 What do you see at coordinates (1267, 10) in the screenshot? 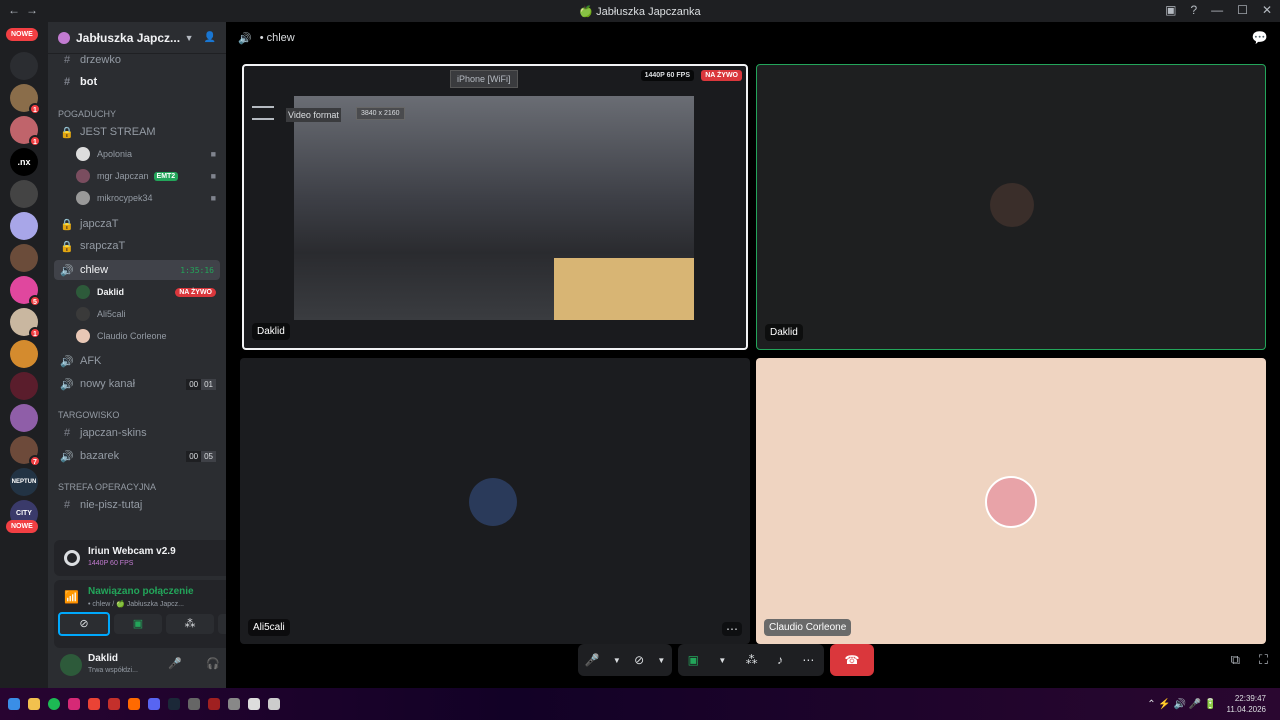
I see `close-button: ✕` at bounding box center [1267, 10].